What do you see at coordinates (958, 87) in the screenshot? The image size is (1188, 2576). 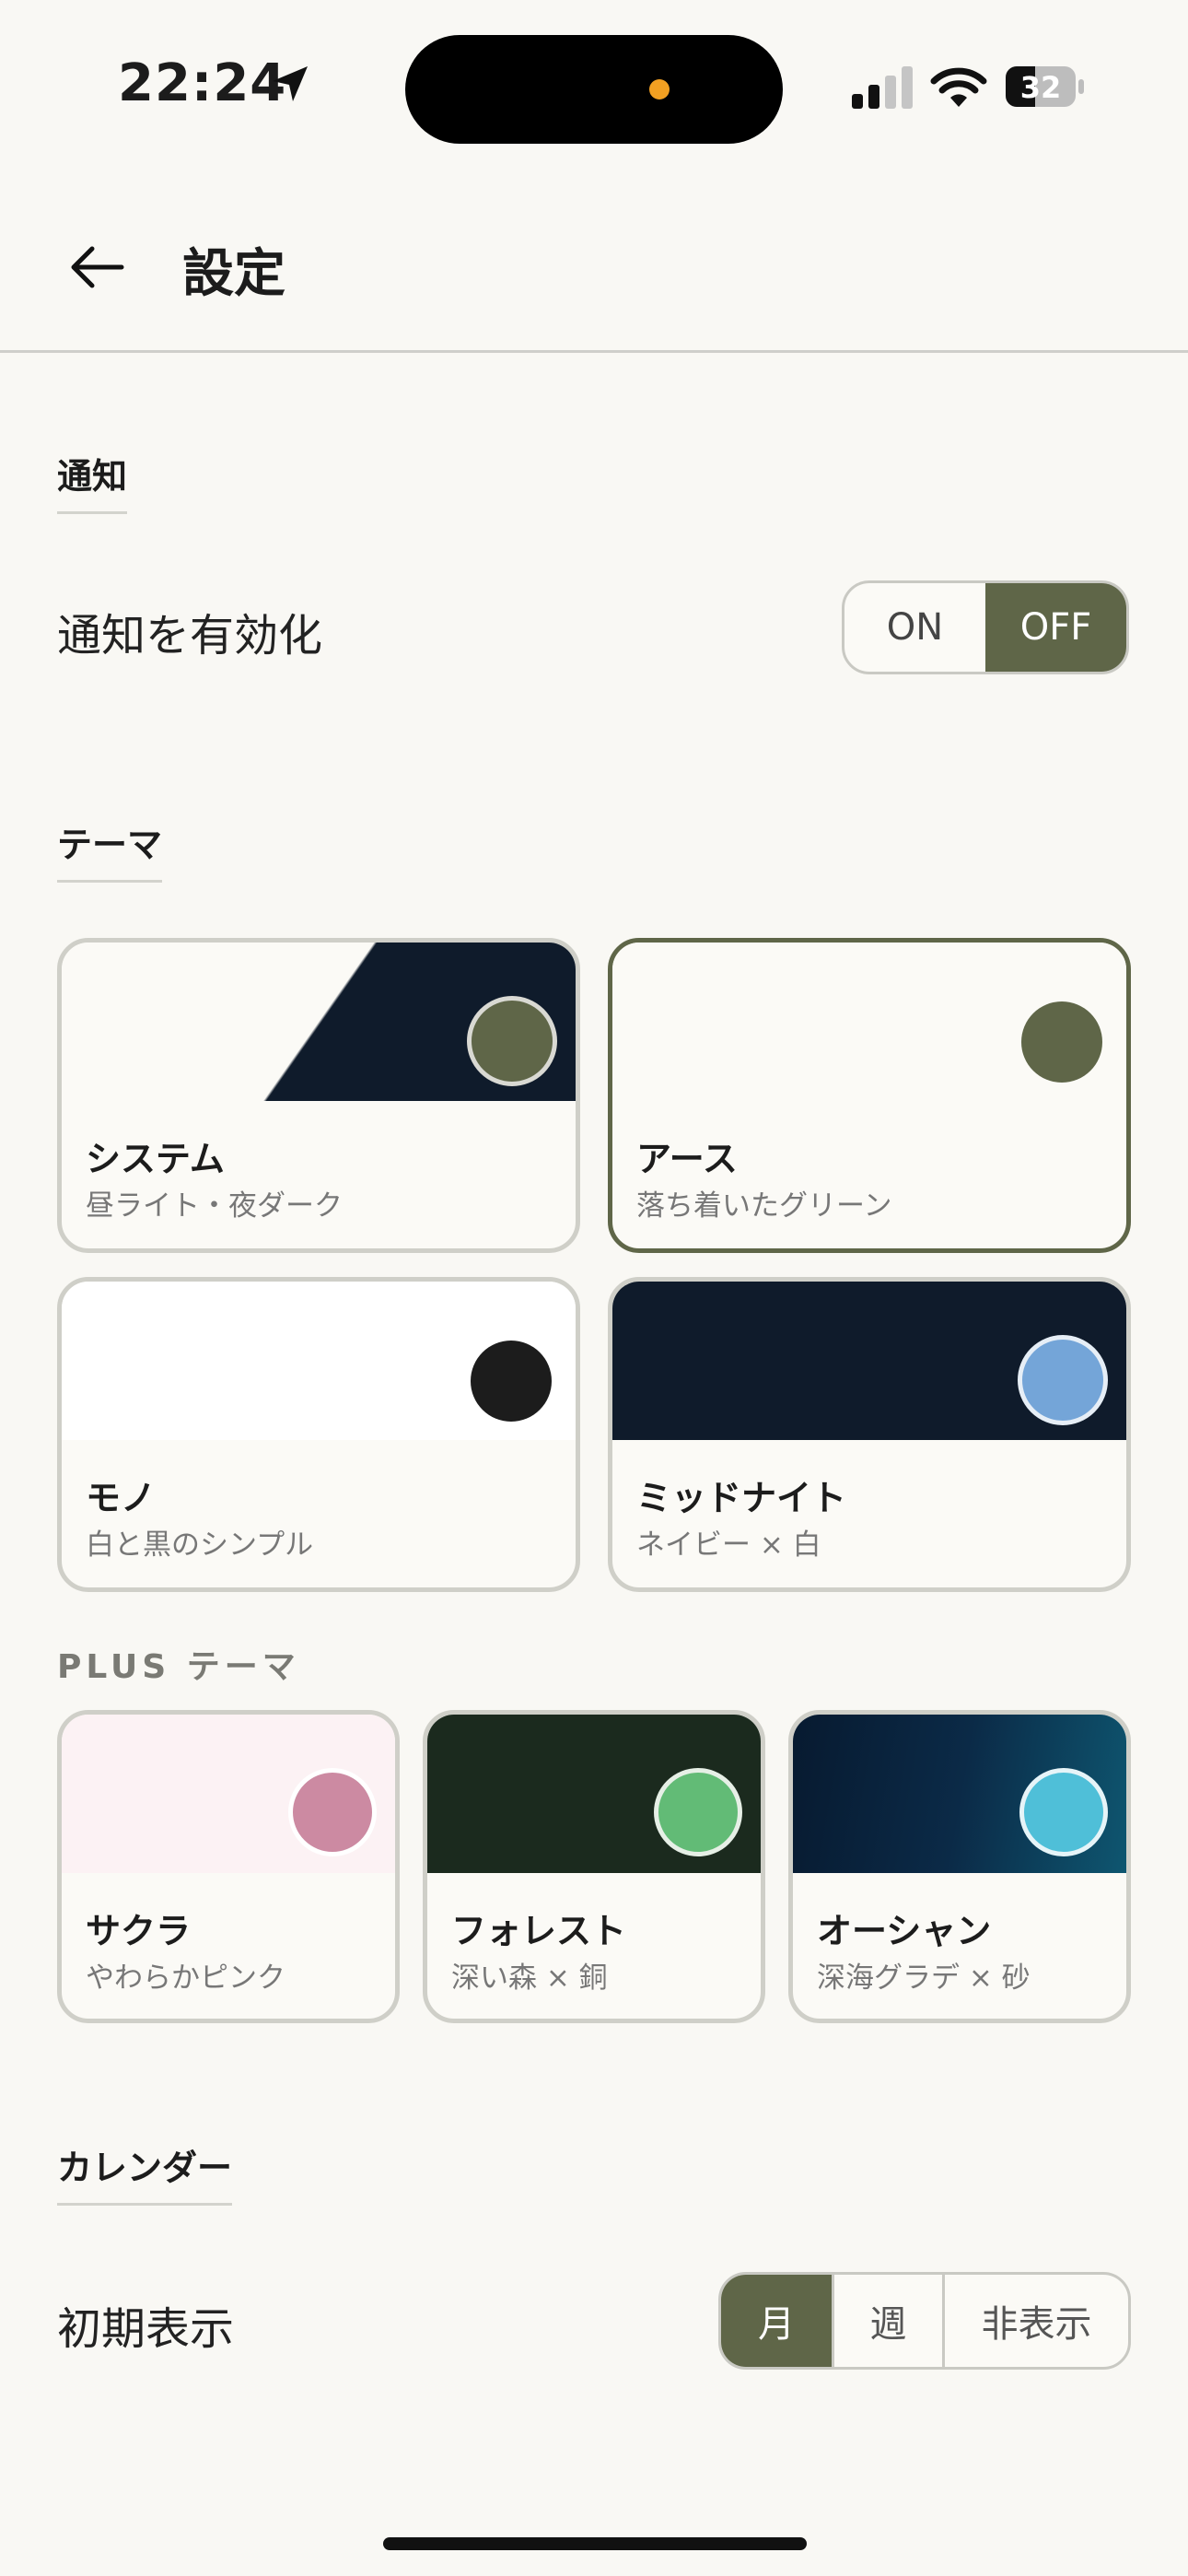 I see `wifi-icon` at bounding box center [958, 87].